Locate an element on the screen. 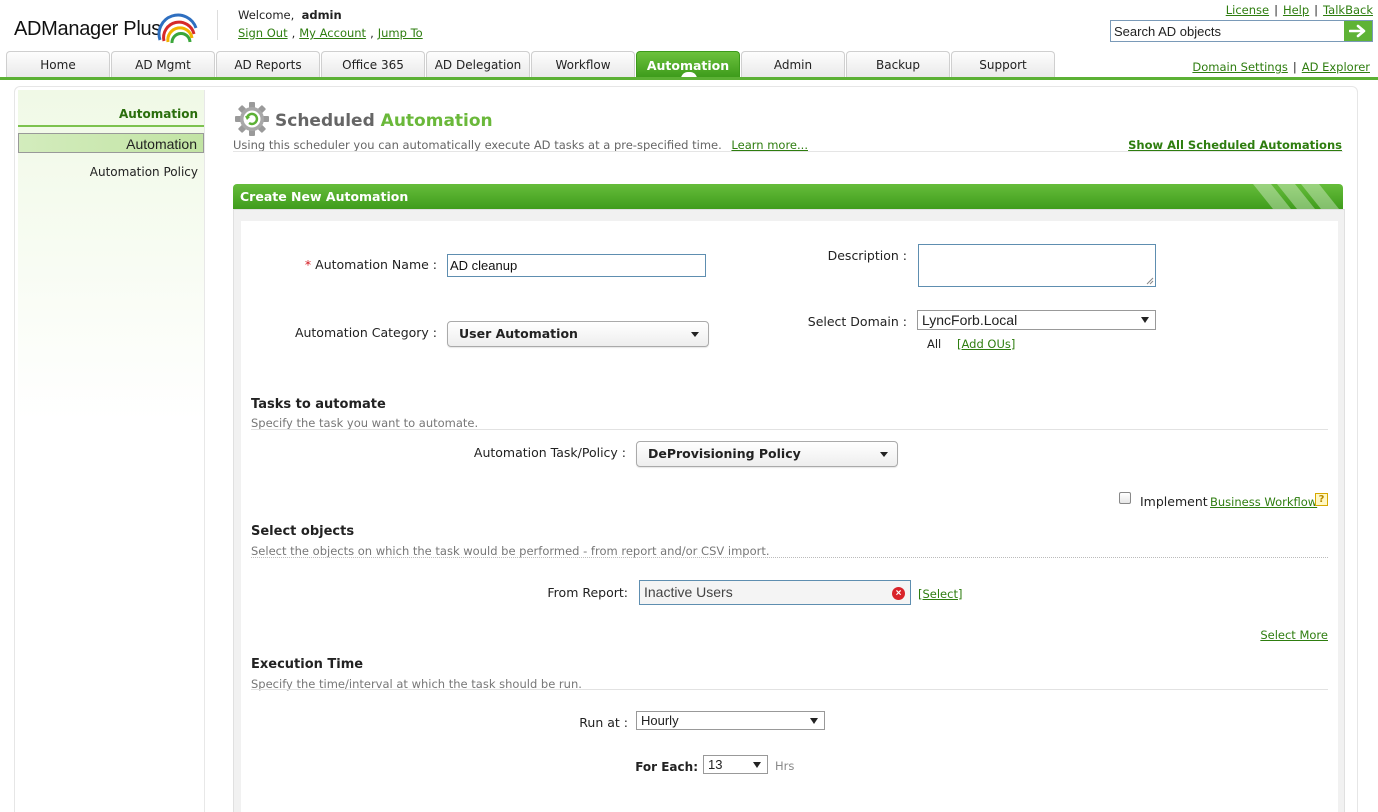  tab-home: Home is located at coordinates (58, 64).